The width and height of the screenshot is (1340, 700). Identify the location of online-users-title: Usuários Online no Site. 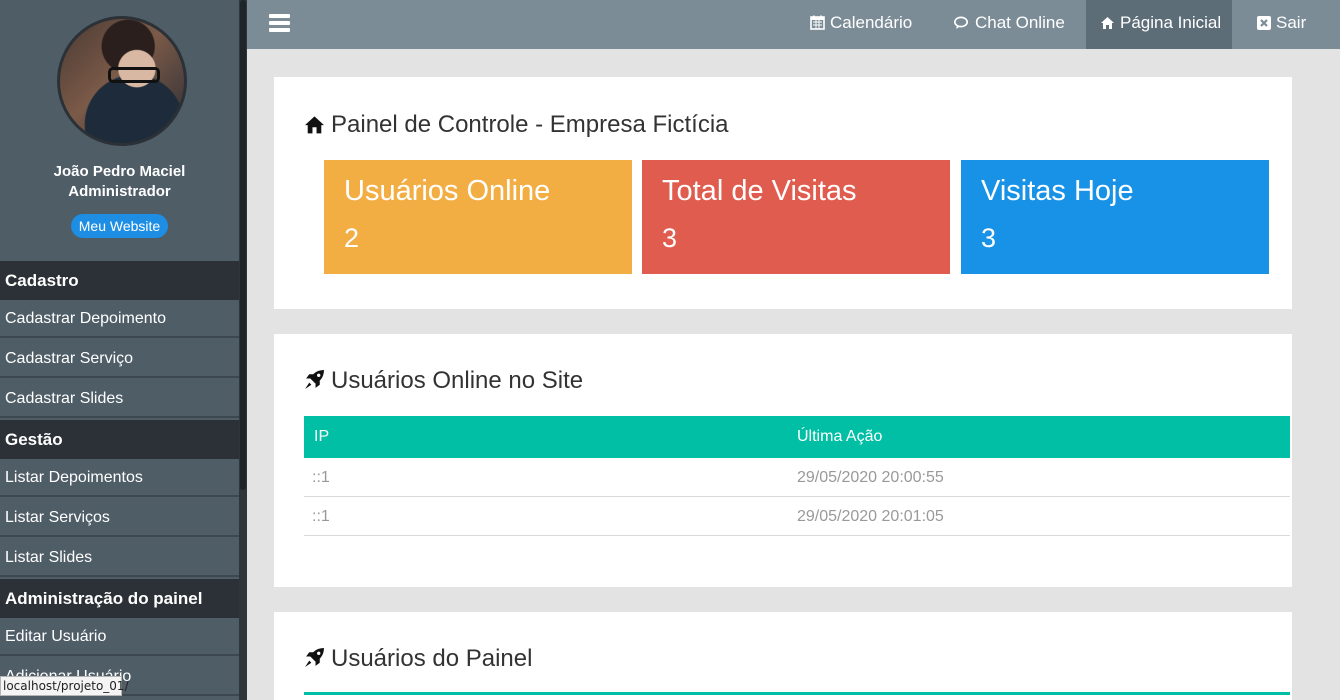
(443, 381).